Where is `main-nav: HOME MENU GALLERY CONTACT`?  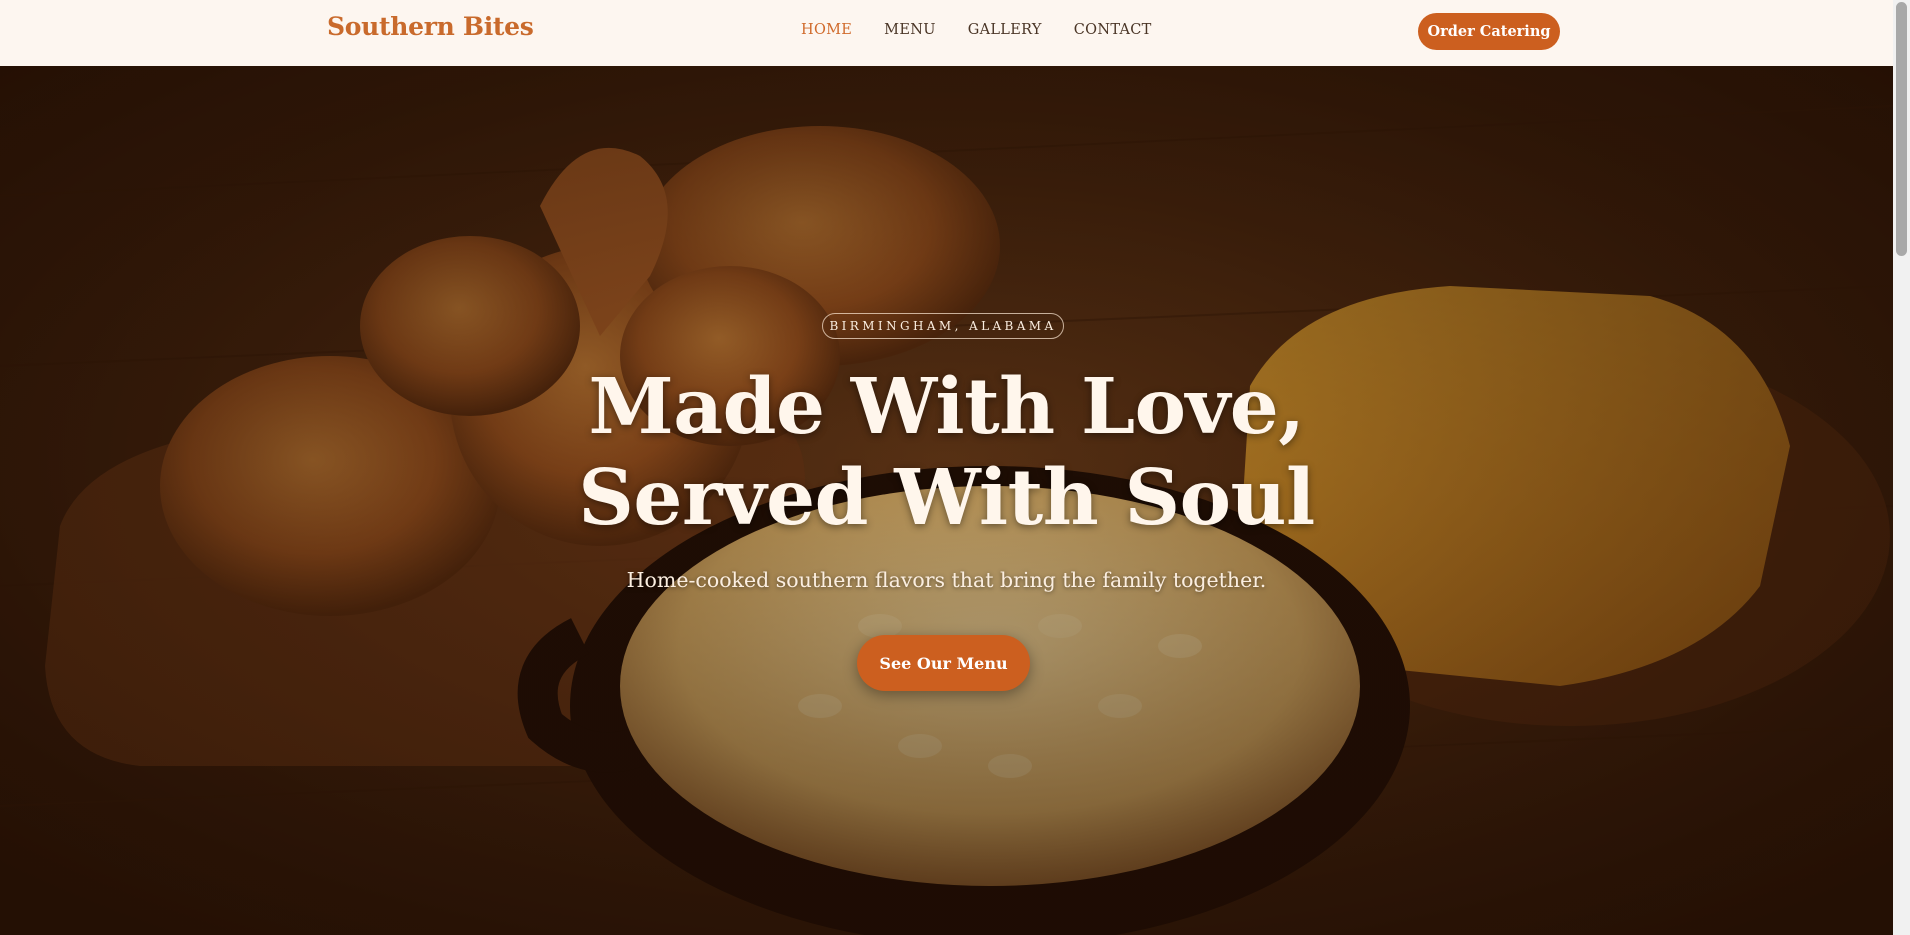
main-nav: HOME MENU GALLERY CONTACT is located at coordinates (992, 30).